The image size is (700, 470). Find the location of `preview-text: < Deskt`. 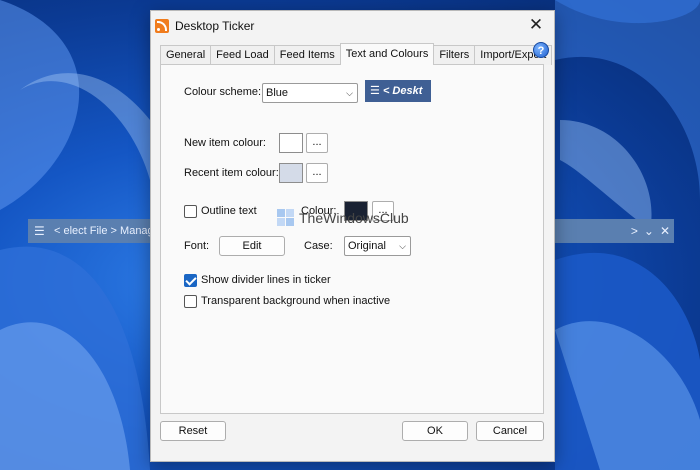

preview-text: < Deskt is located at coordinates (402, 91).